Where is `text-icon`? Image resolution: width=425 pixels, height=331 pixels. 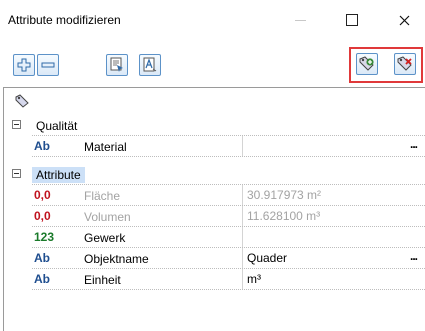
text-icon is located at coordinates (150, 64).